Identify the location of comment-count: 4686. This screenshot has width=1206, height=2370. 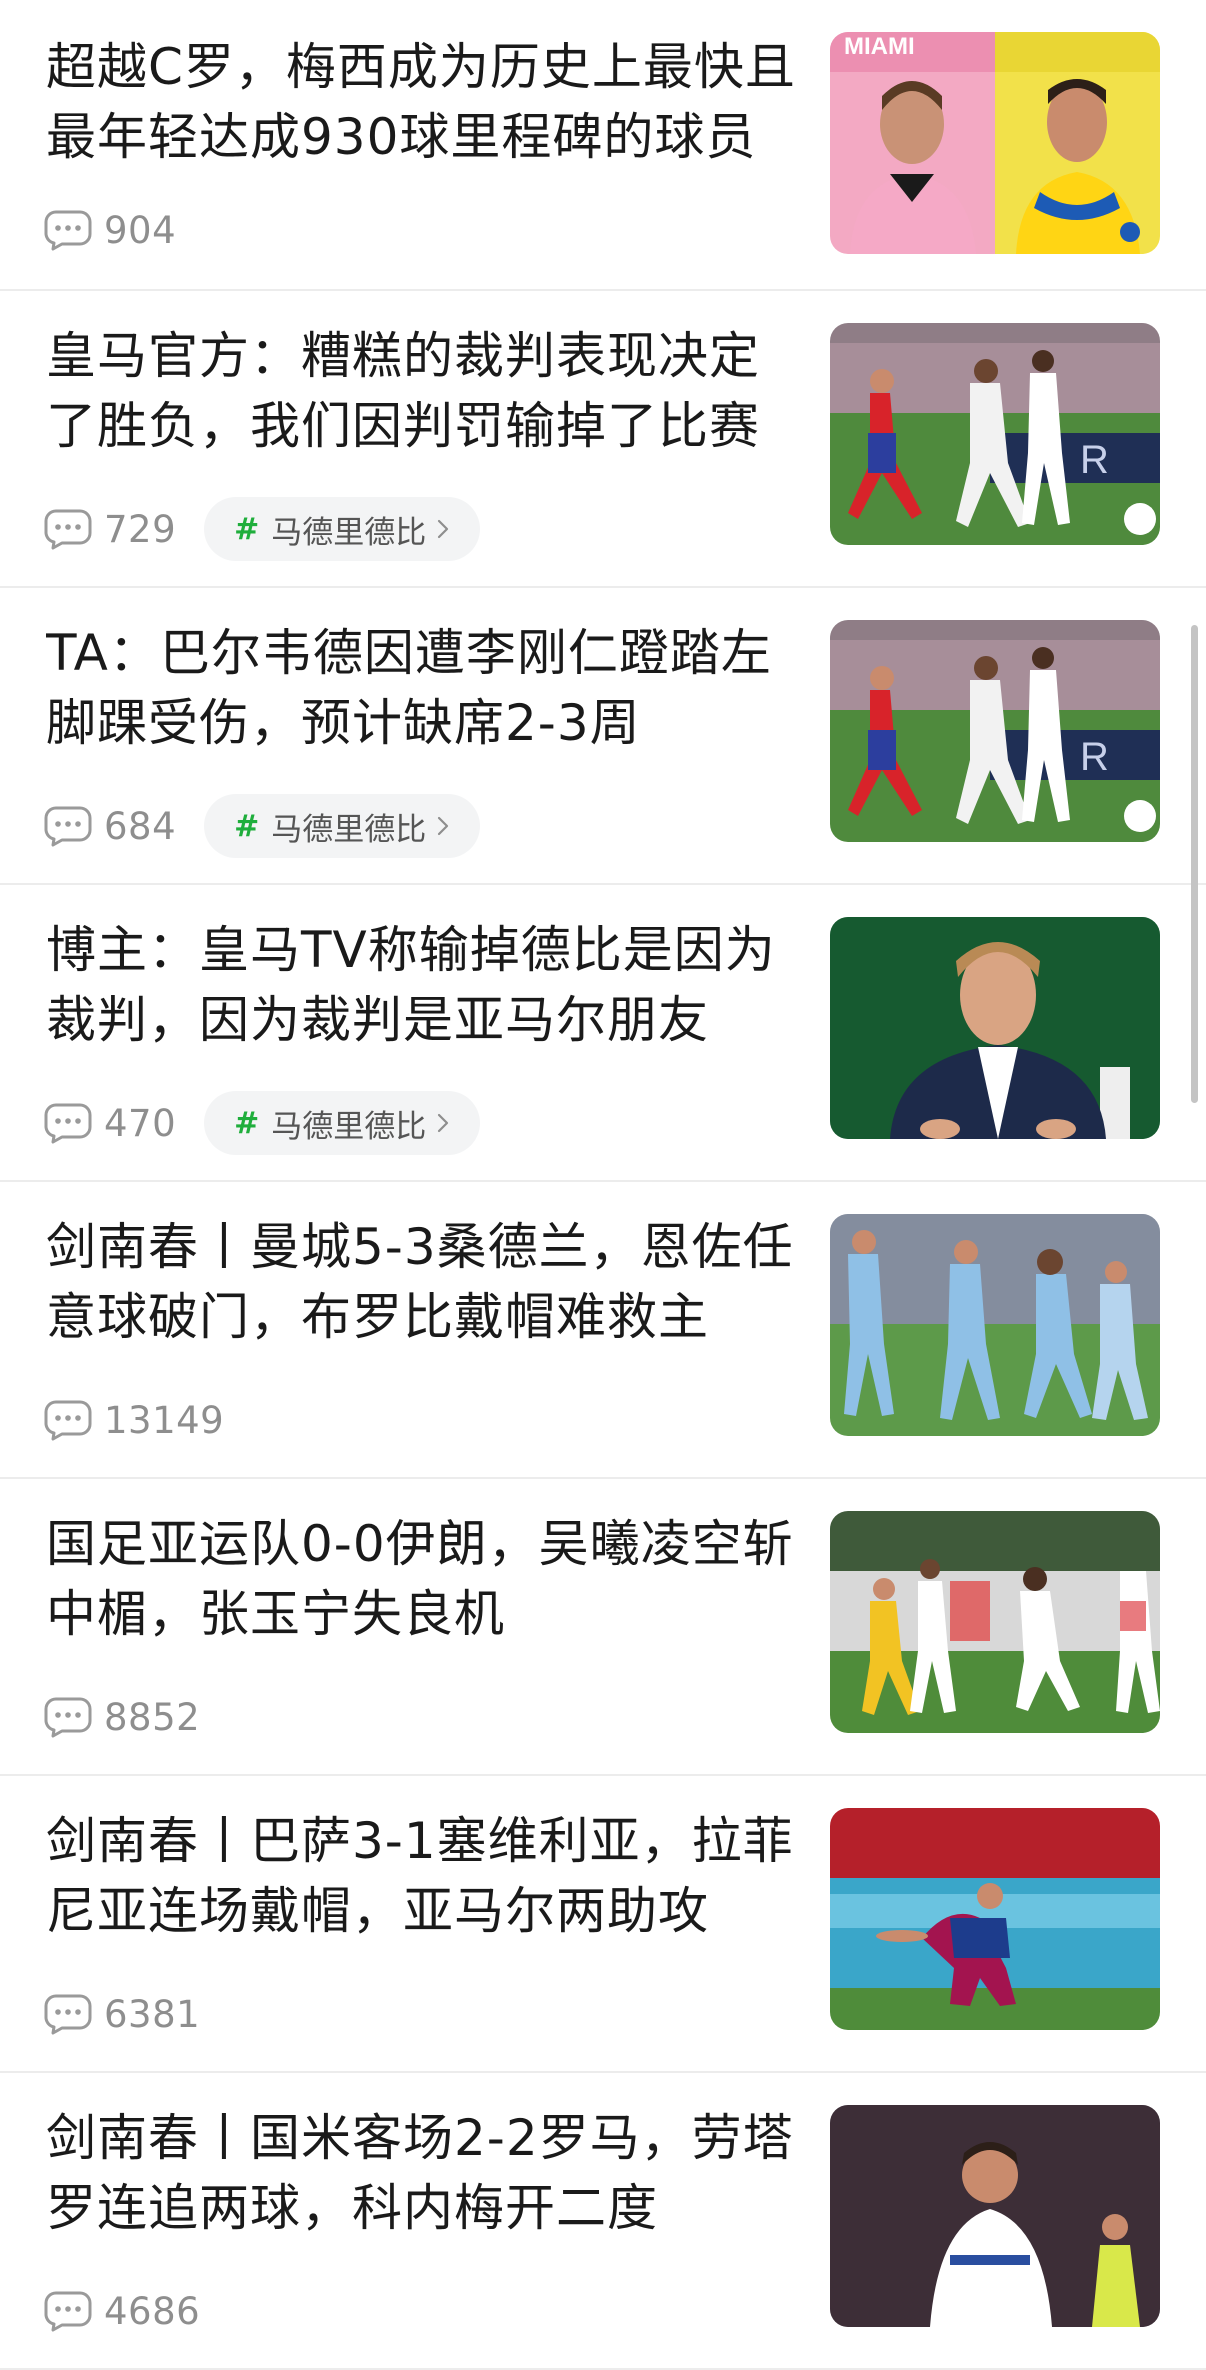
(122, 2311).